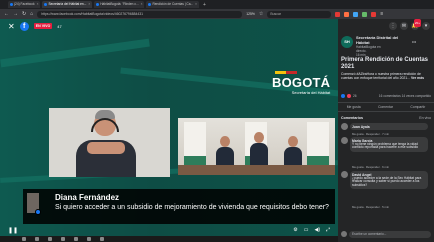 The width and height of the screenshot is (434, 242). I want to click on home-icon: ⌂, so click(31, 14).